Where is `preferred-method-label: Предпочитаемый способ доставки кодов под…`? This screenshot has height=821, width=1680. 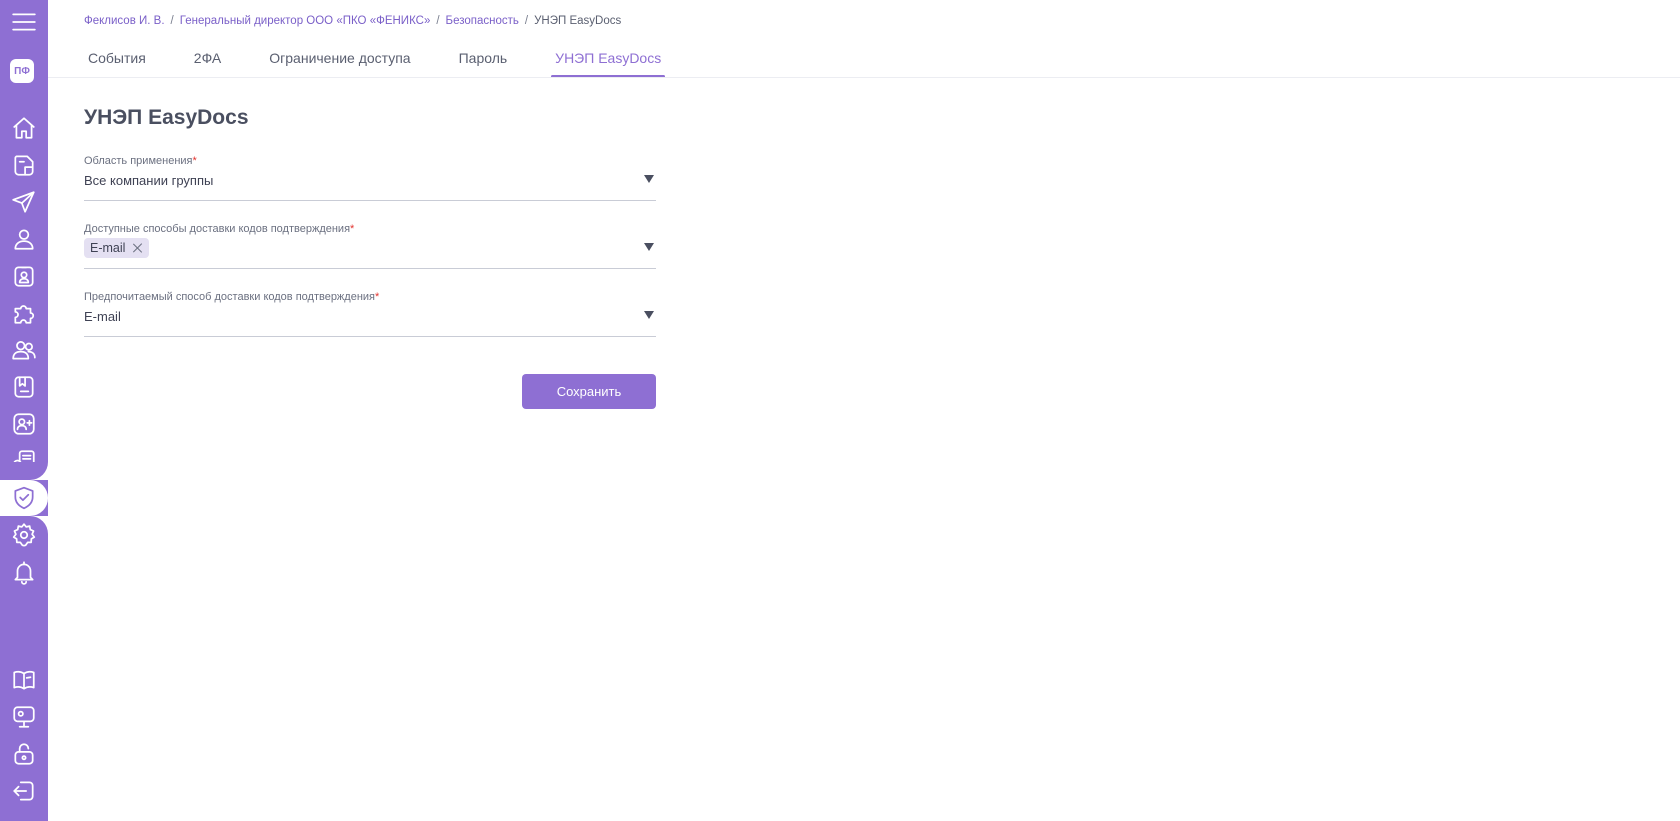
preferred-method-label: Предпочитаемый способ доставки кодов под… is located at coordinates (232, 297).